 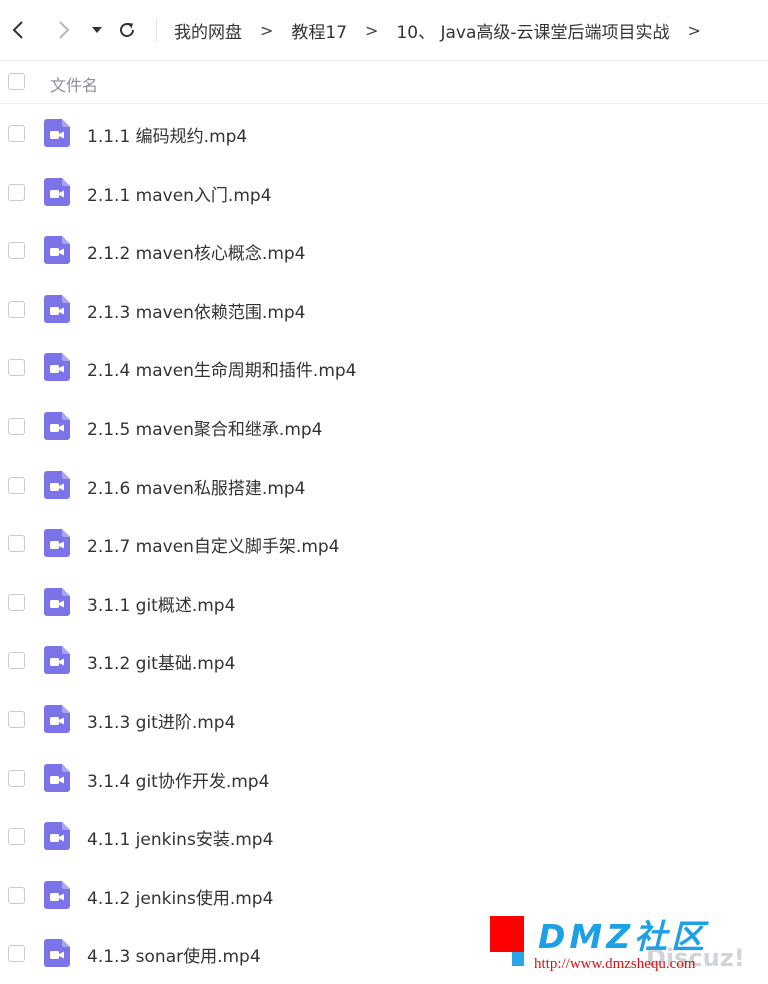 I want to click on forward-button, so click(x=63, y=30).